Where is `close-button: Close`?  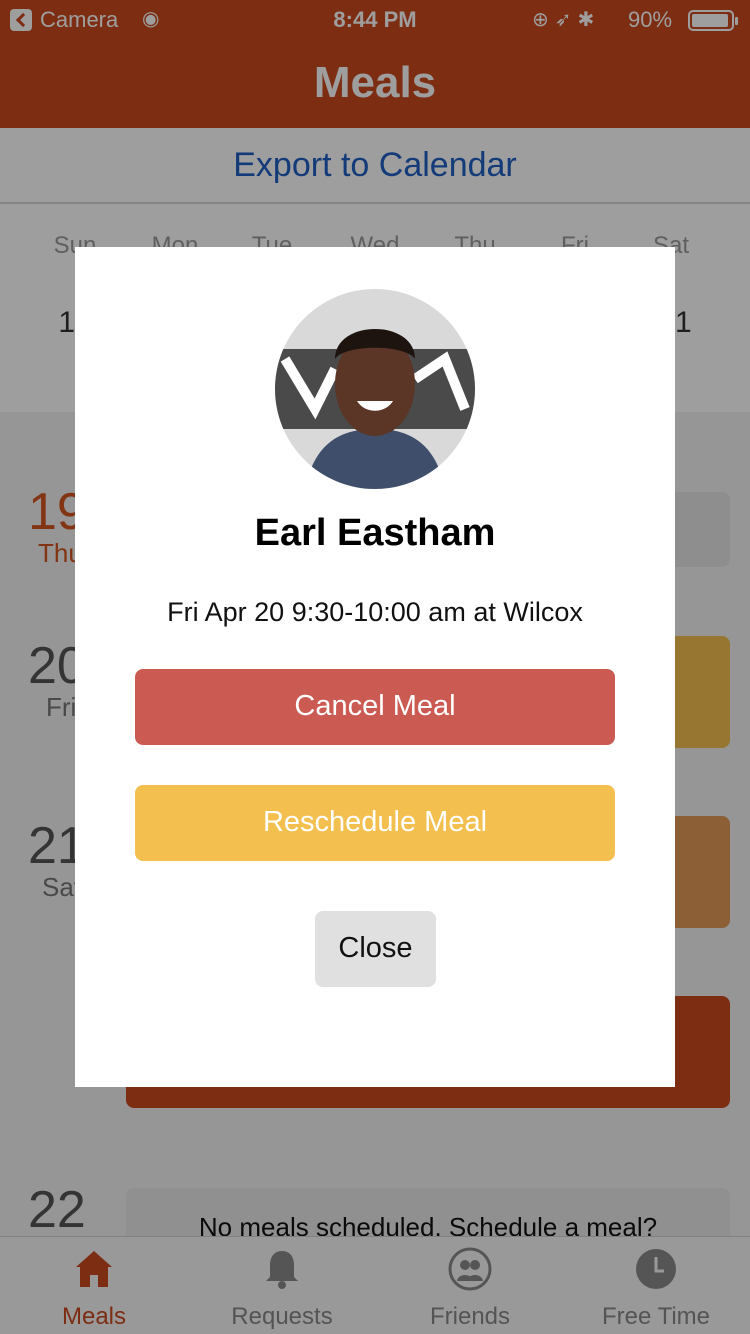 close-button: Close is located at coordinates (375, 949).